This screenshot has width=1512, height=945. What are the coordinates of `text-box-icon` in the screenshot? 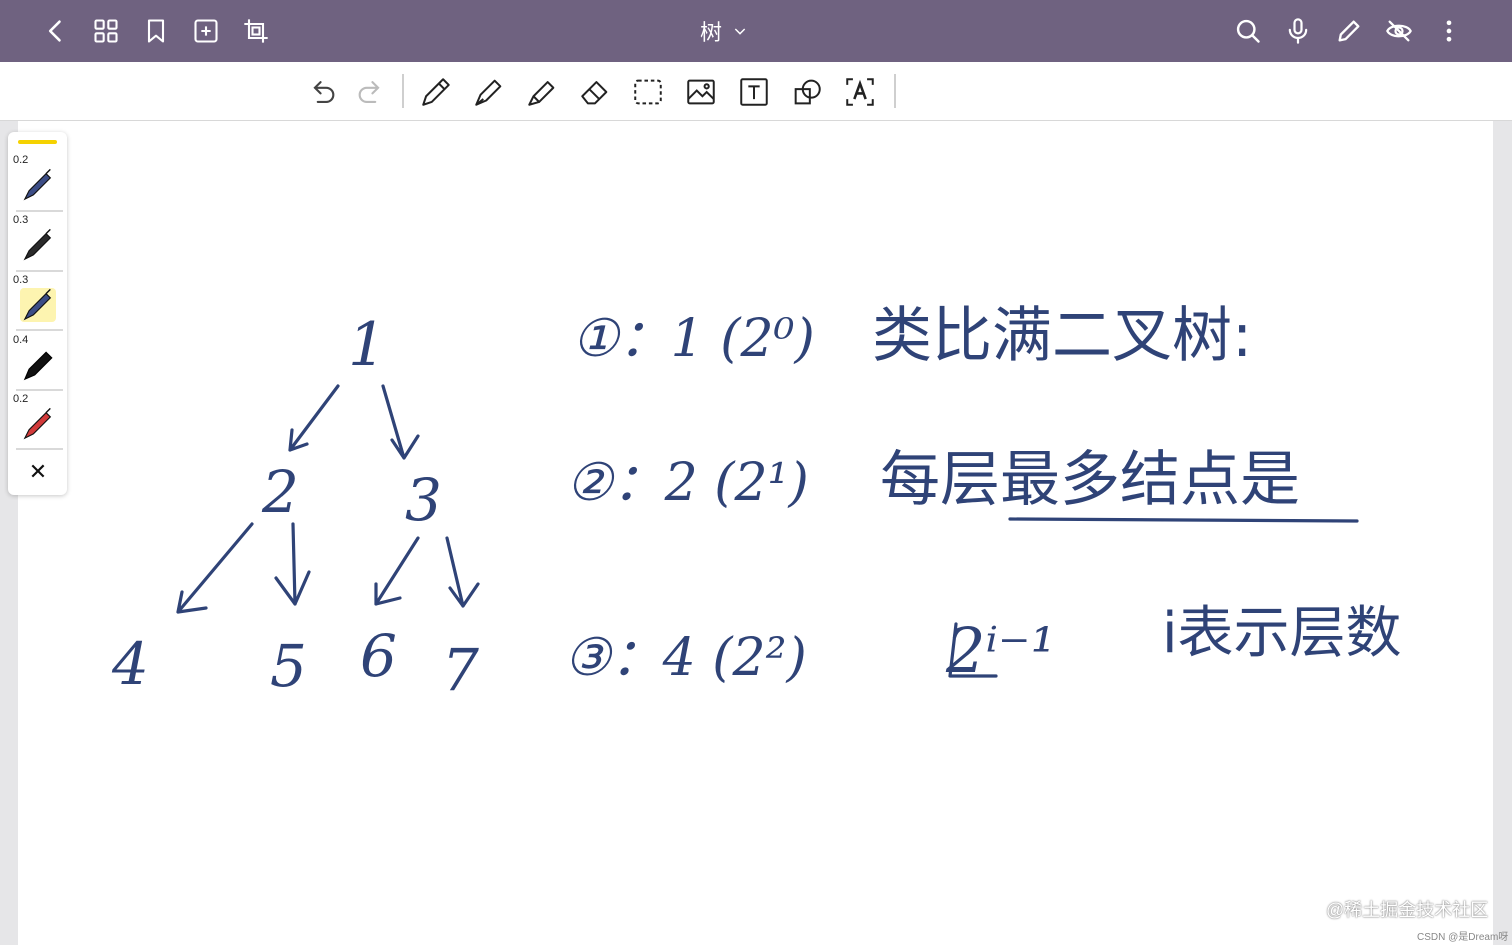 It's located at (754, 92).